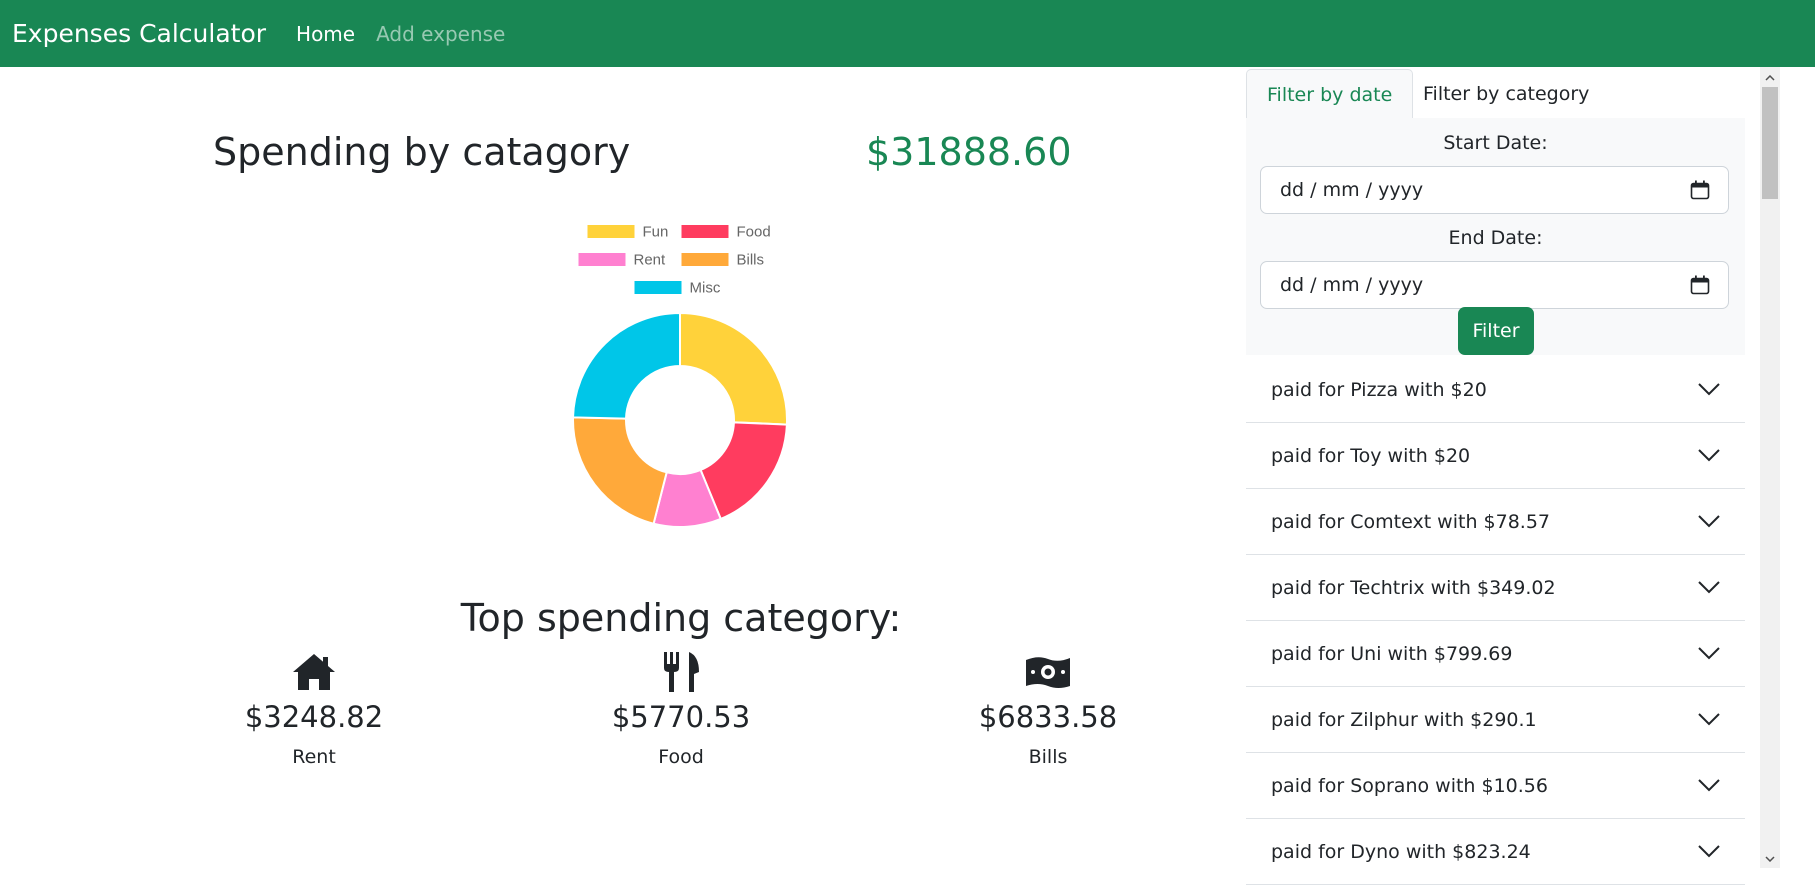  I want to click on end-date-input: dd / mm / yyyy, so click(1494, 285).